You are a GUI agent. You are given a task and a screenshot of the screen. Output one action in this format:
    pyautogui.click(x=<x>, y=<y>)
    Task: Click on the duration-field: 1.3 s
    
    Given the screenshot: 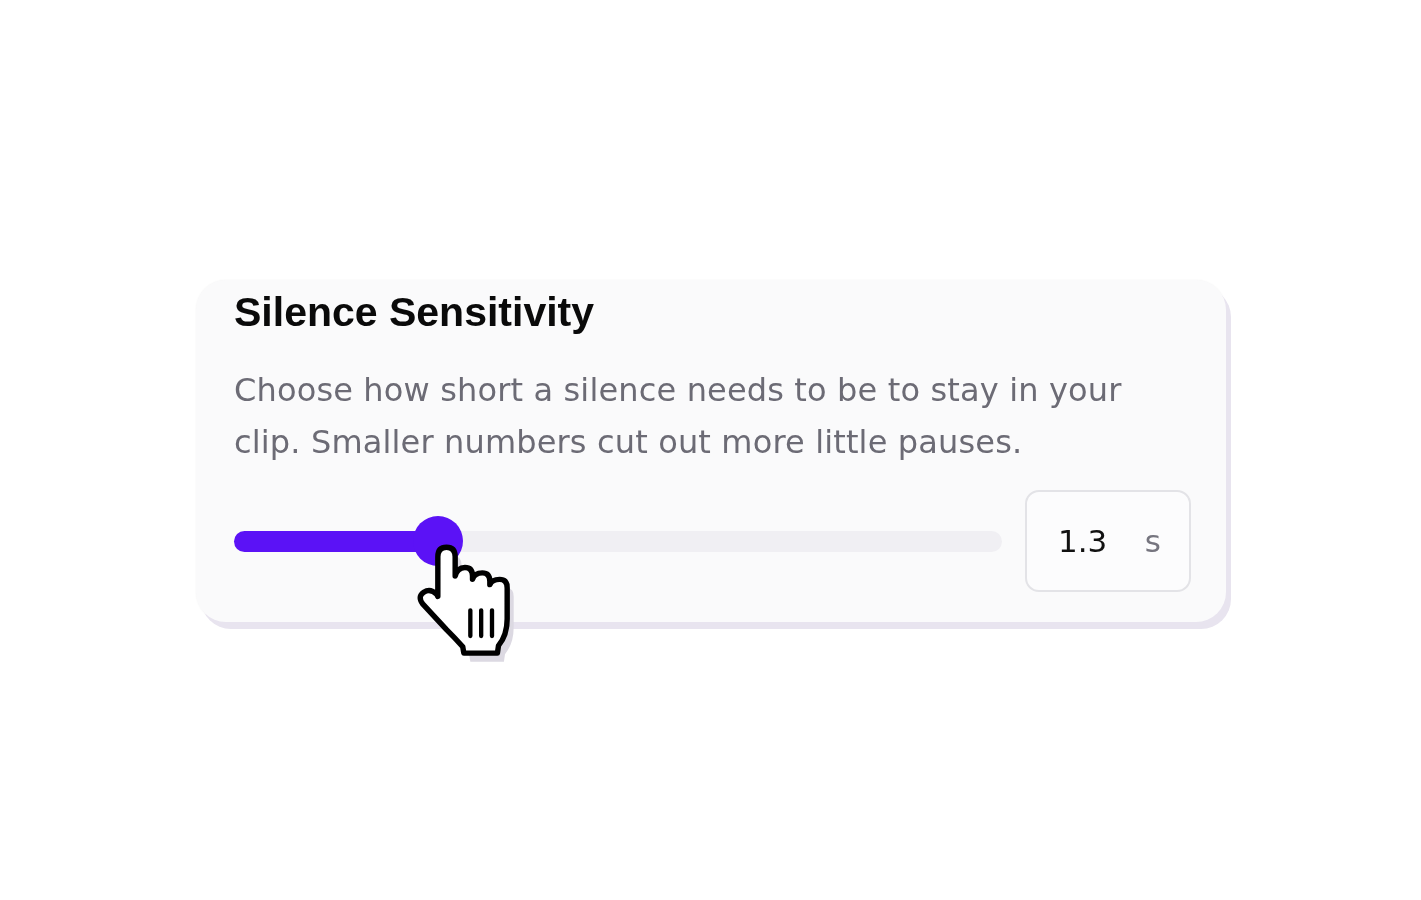 What is the action you would take?
    pyautogui.click(x=1108, y=541)
    